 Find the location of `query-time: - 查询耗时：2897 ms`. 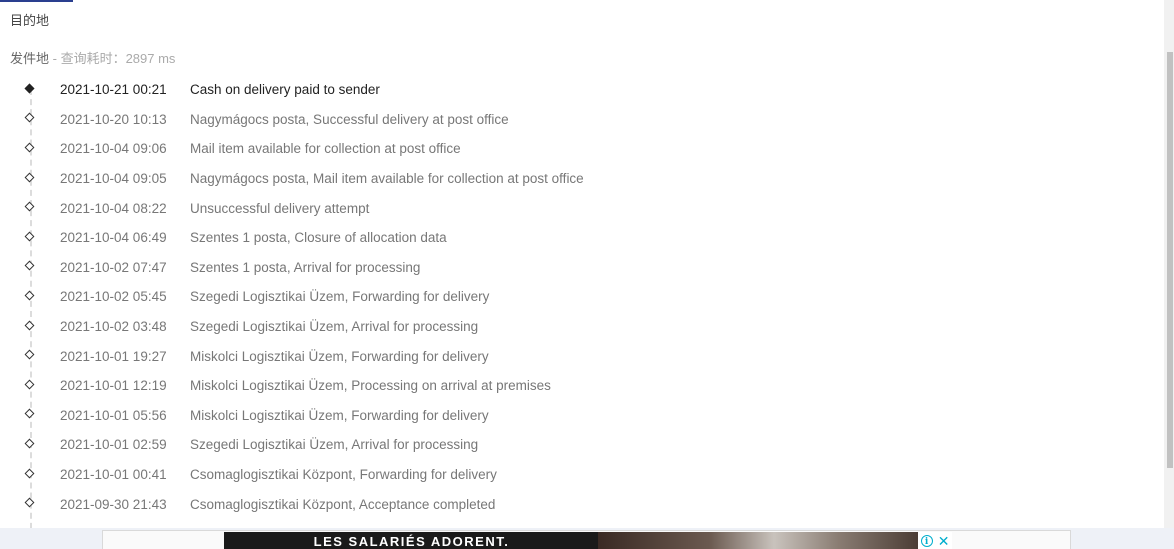

query-time: - 查询耗时：2897 ms is located at coordinates (112, 58).